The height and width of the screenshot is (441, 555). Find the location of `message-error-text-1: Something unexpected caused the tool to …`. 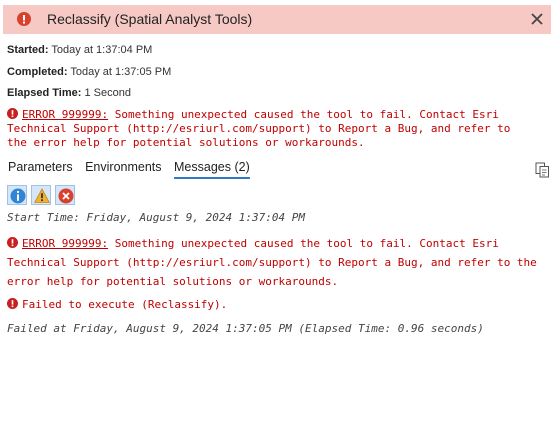

message-error-text-1: Something unexpected caused the tool to … is located at coordinates (303, 243).